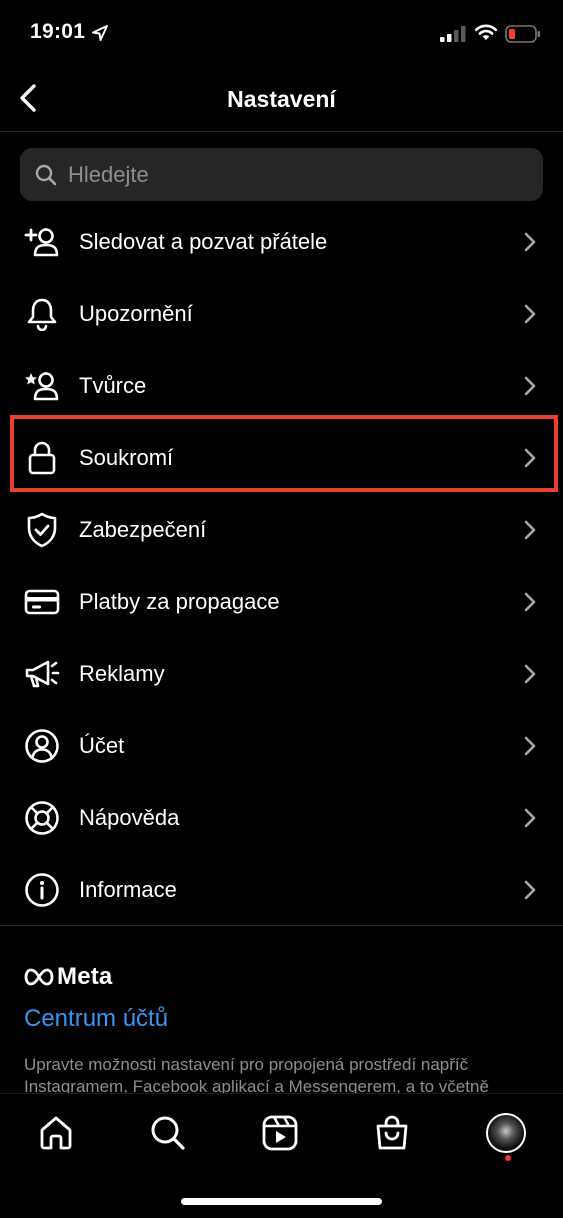 The width and height of the screenshot is (563, 1218). What do you see at coordinates (122, 673) in the screenshot?
I see `menu-item-label: Reklamy` at bounding box center [122, 673].